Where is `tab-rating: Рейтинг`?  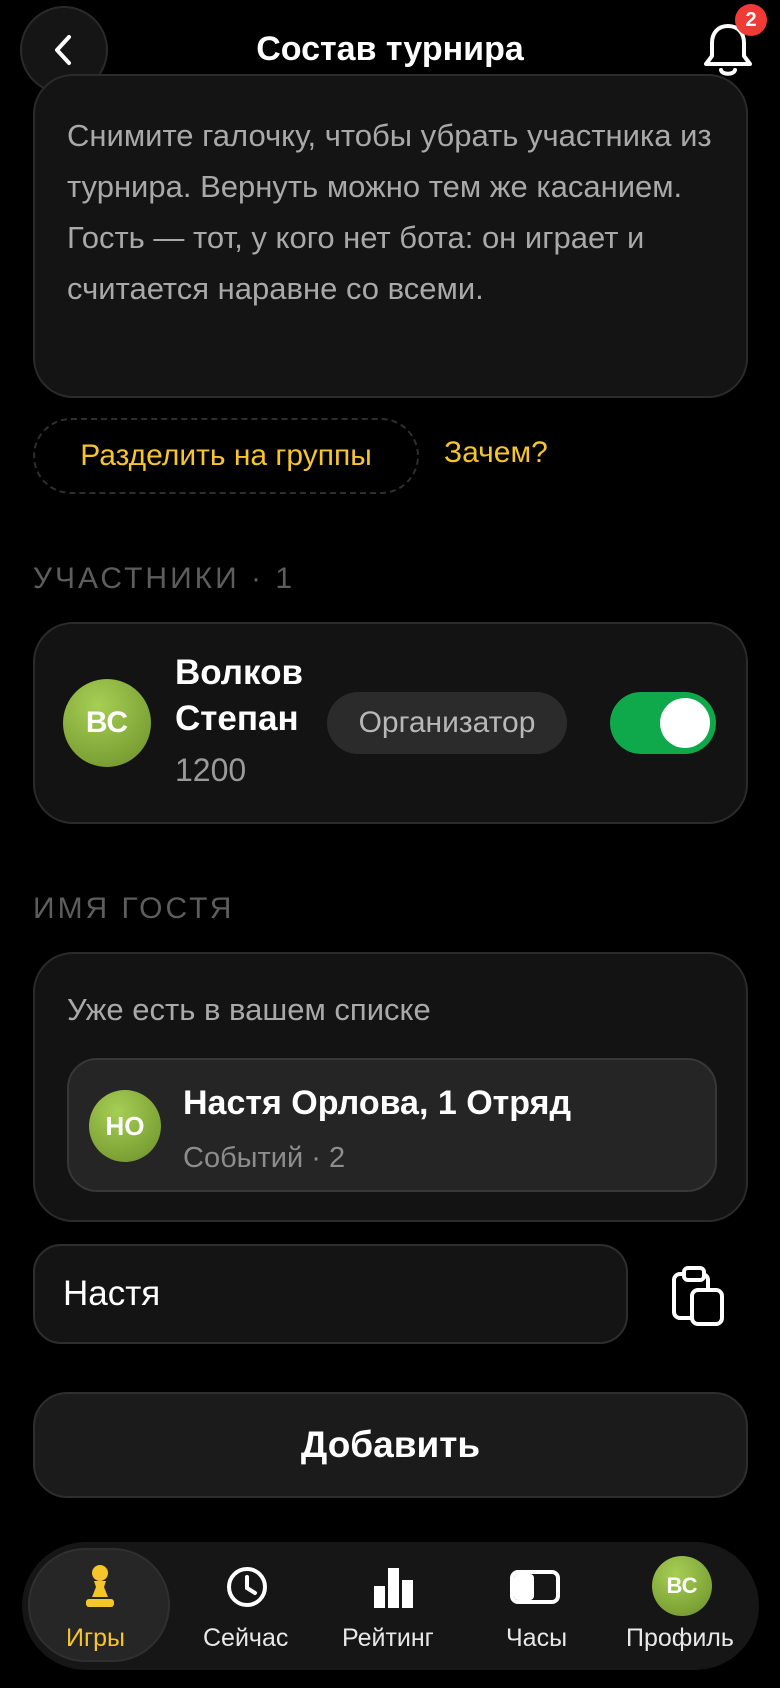
tab-rating: Рейтинг is located at coordinates (392, 1606).